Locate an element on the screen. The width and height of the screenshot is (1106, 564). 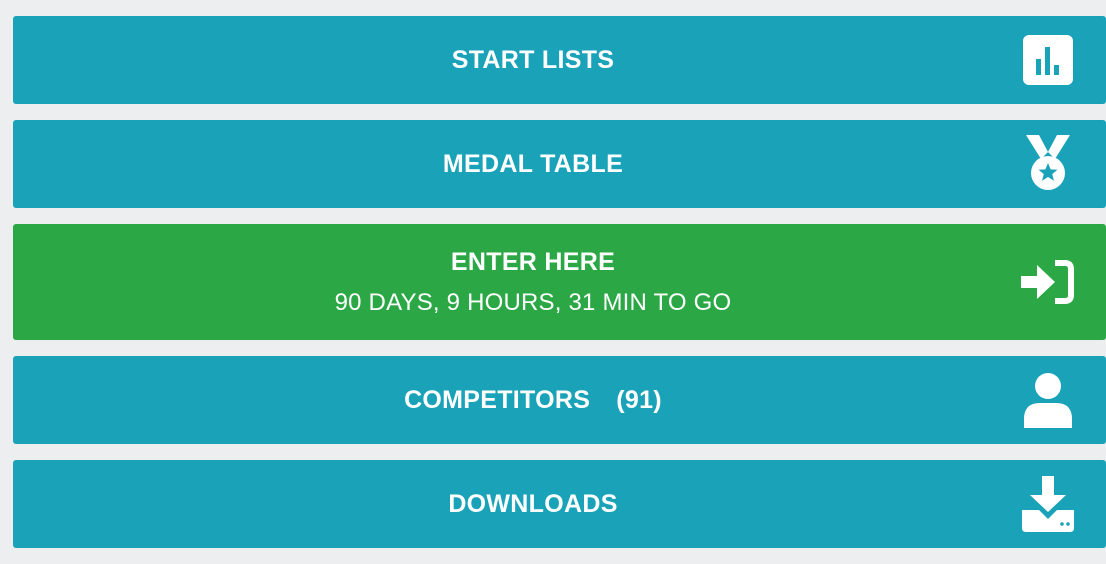
competitors-count: (91) is located at coordinates (639, 399).